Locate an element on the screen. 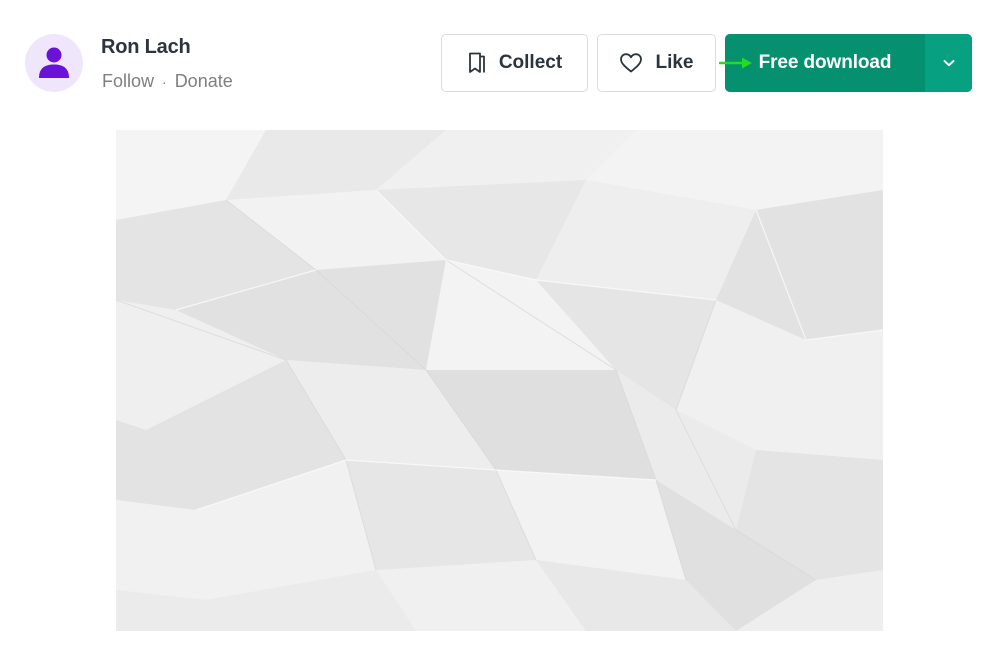  free-download-button: Free download is located at coordinates (825, 63).